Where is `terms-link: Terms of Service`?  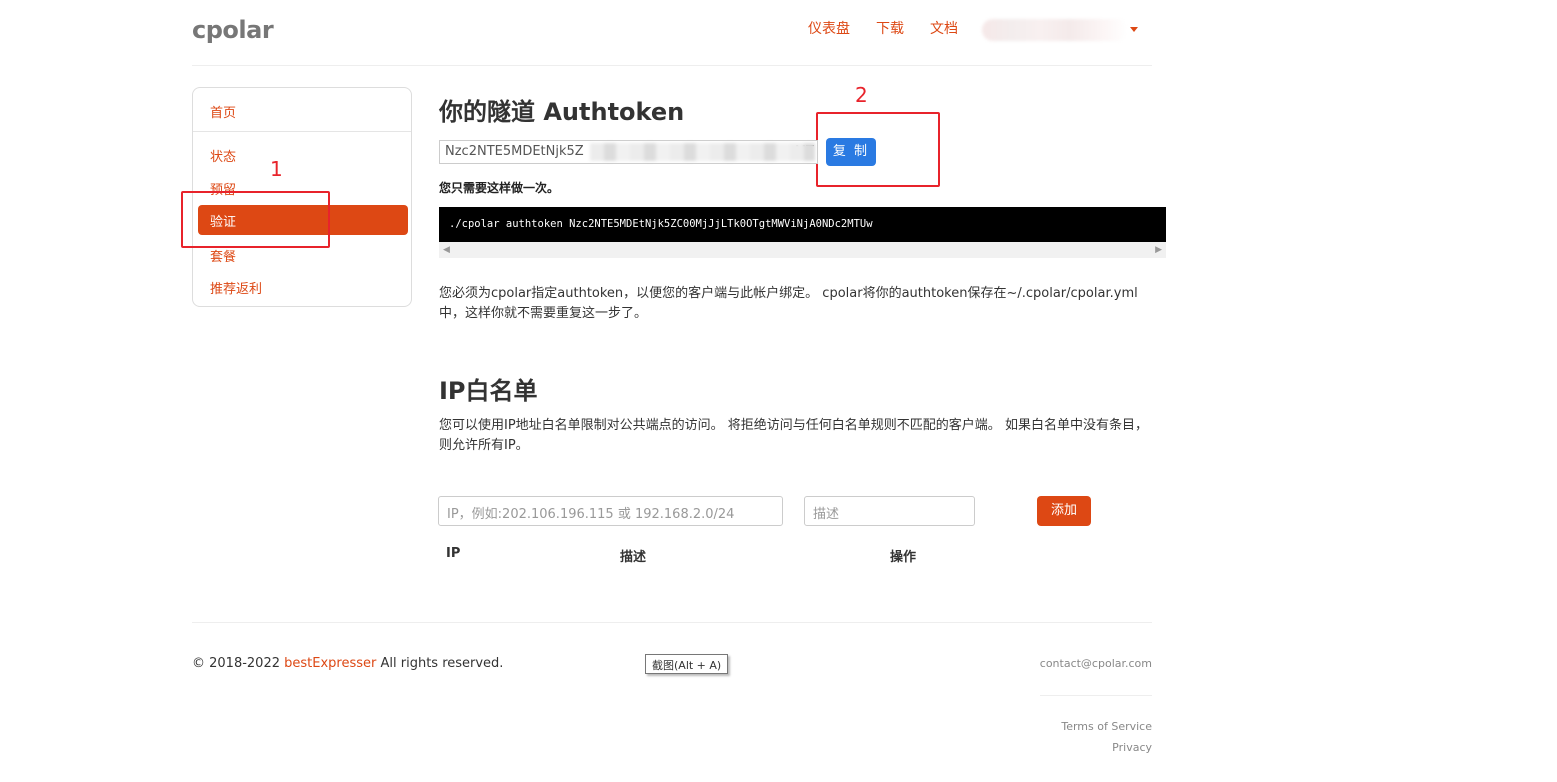 terms-link: Terms of Service is located at coordinates (1106, 726).